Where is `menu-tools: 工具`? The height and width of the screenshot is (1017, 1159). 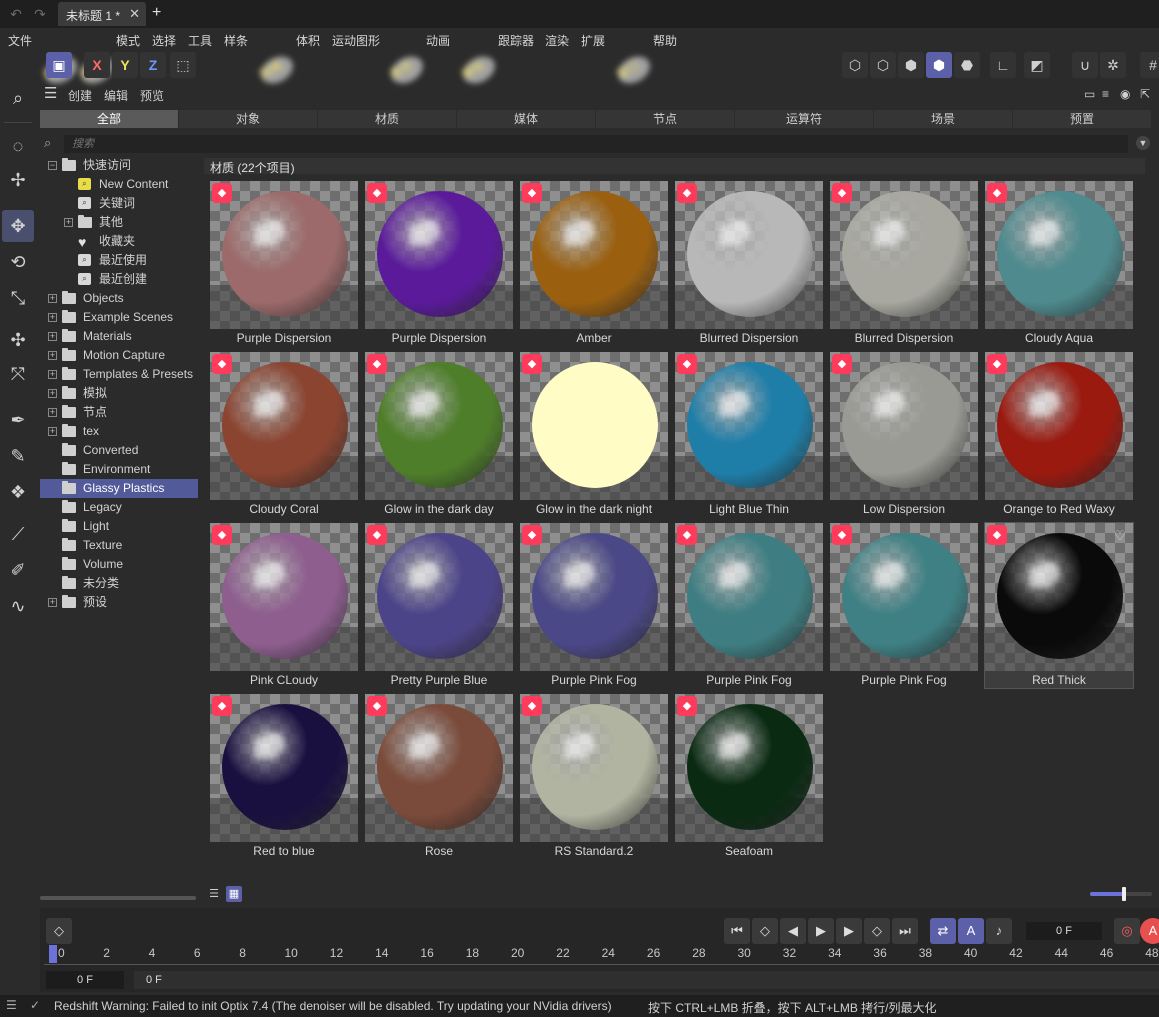 menu-tools: 工具 is located at coordinates (200, 40).